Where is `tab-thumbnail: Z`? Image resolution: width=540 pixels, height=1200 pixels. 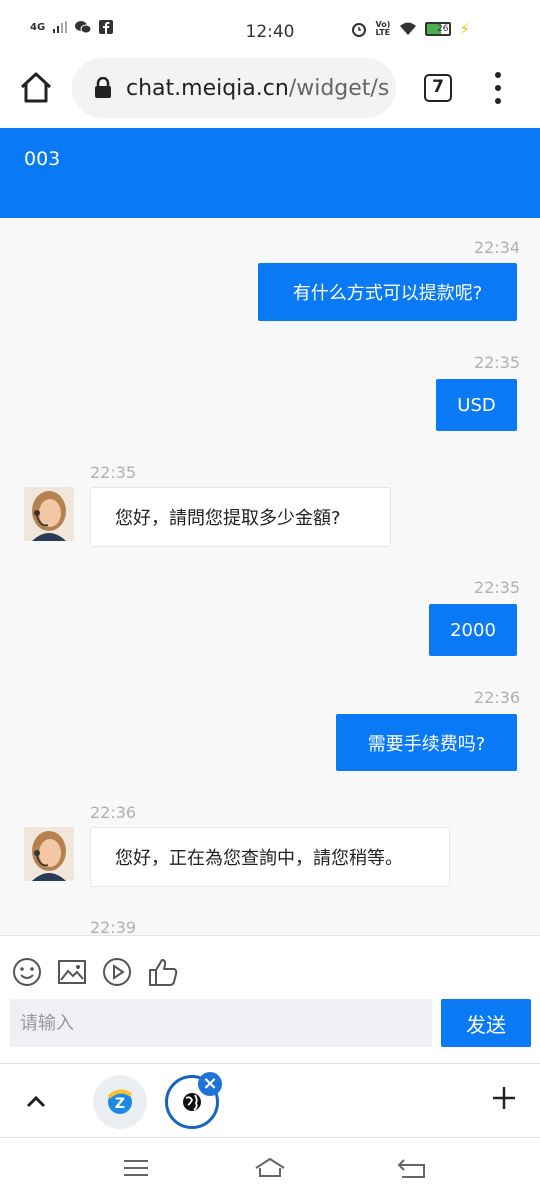
tab-thumbnail: Z is located at coordinates (120, 1102).